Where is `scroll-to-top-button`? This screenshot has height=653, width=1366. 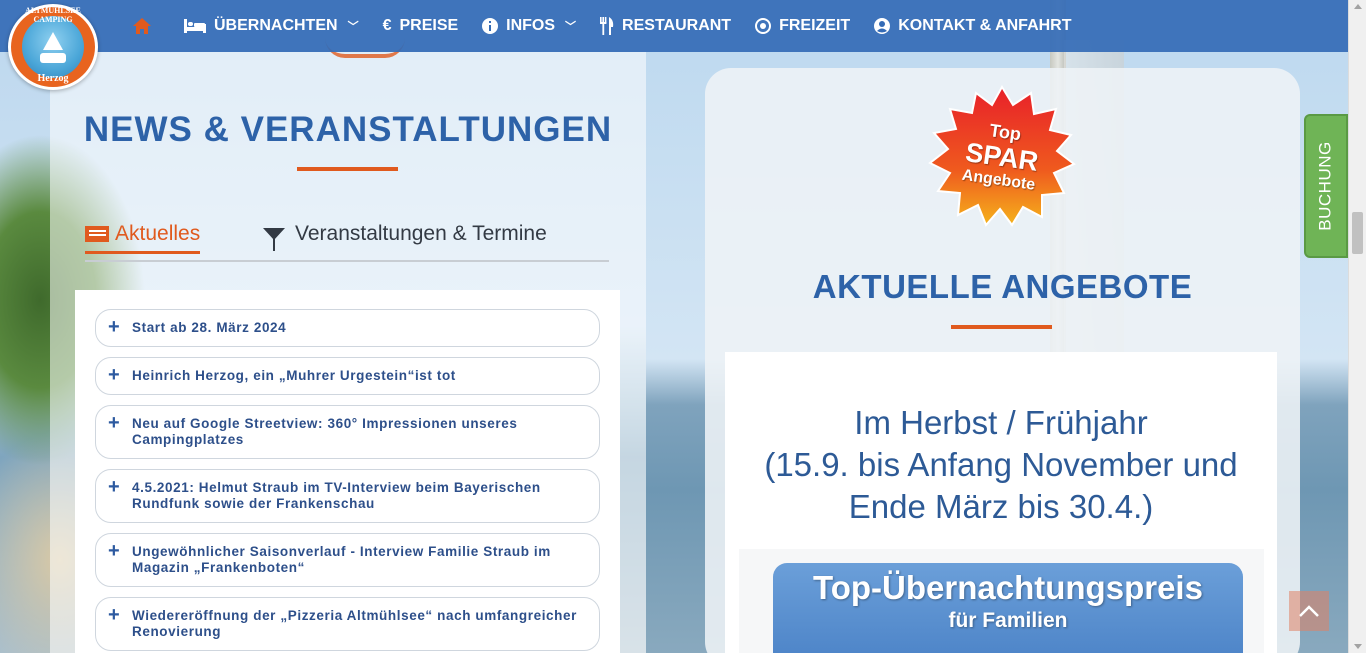
scroll-to-top-button is located at coordinates (1309, 611).